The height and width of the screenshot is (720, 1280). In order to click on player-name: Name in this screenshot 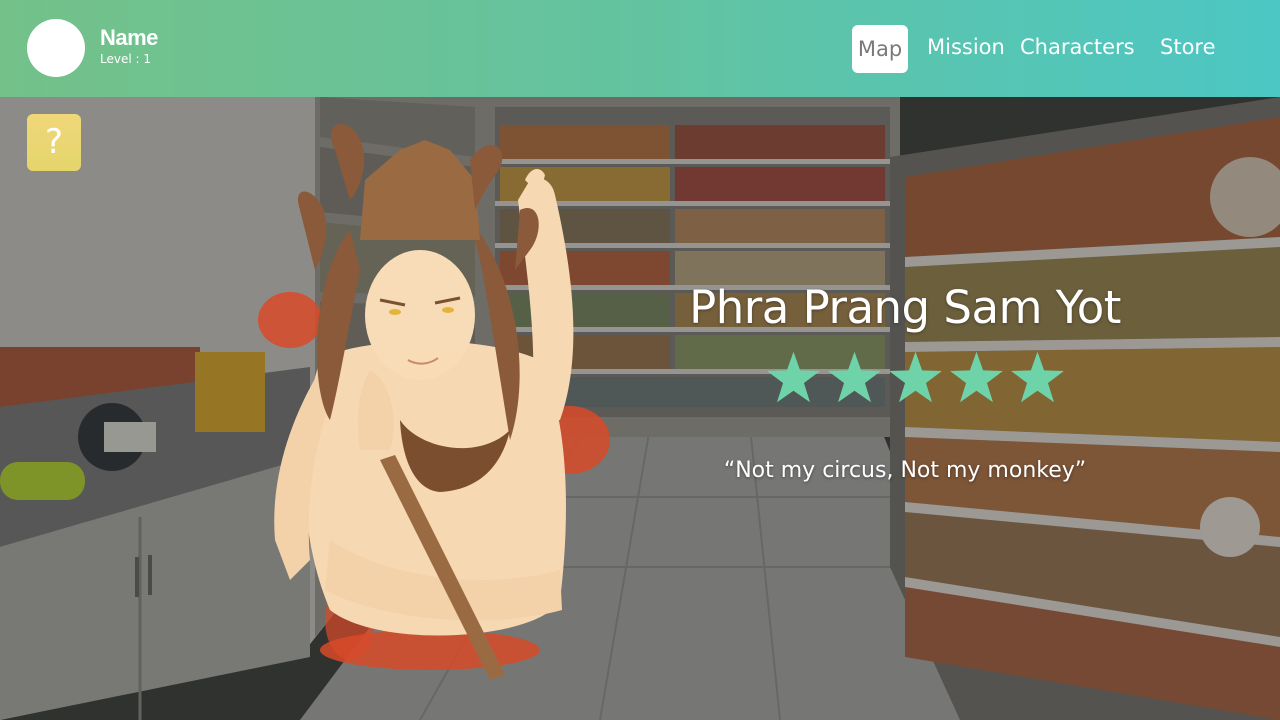, I will do `click(129, 37)`.